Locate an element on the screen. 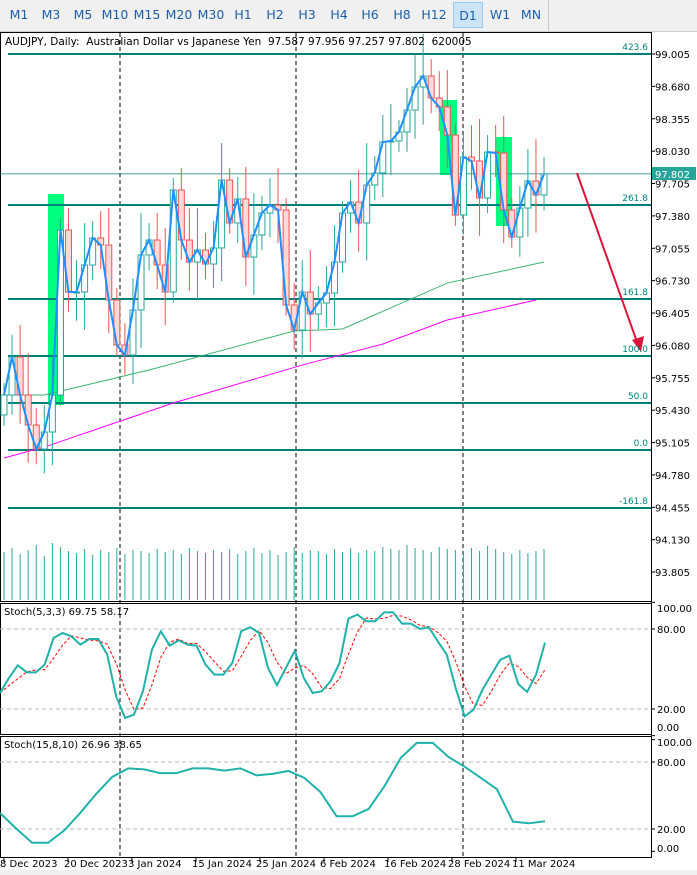  fib-level-label: 161.8 is located at coordinates (635, 293).